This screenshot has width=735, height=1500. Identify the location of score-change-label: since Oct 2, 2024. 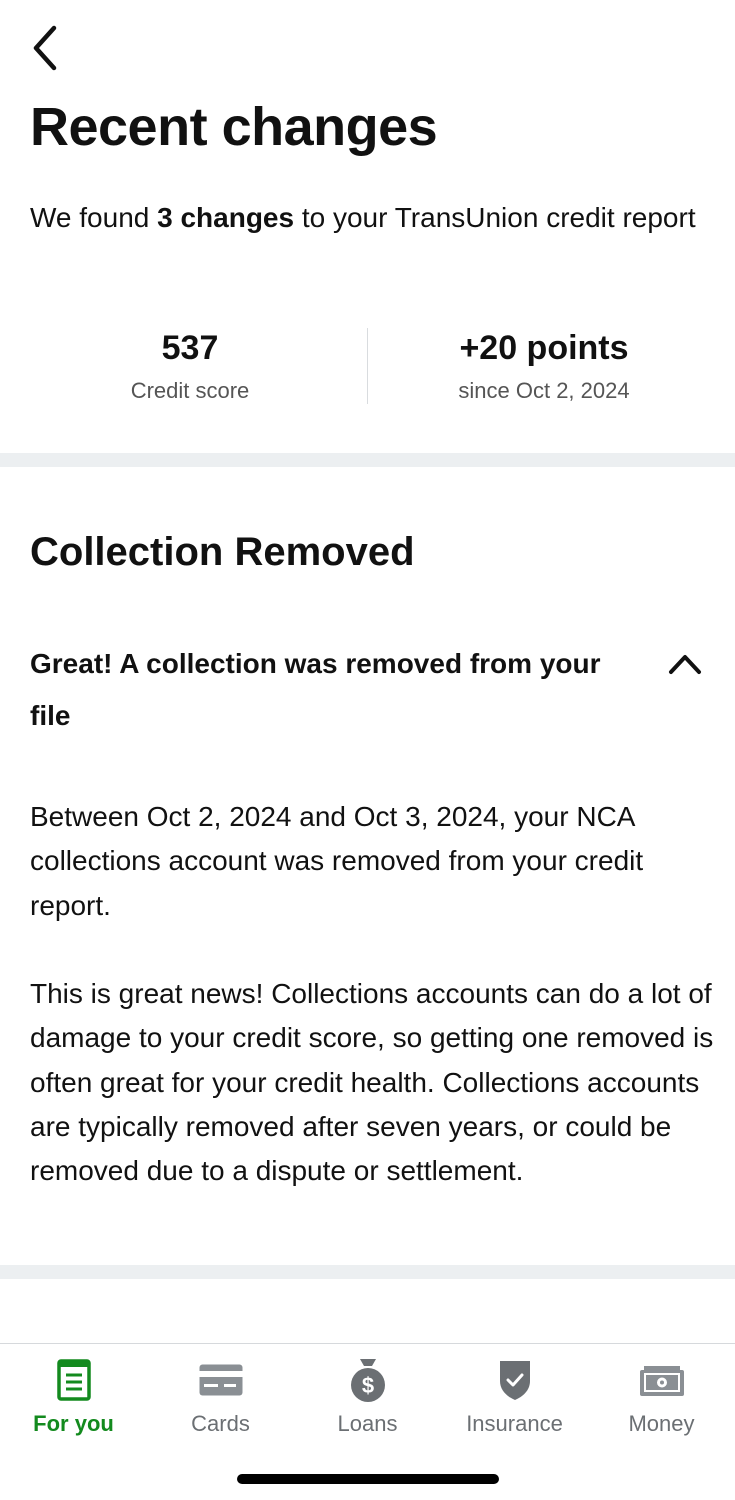
(544, 390).